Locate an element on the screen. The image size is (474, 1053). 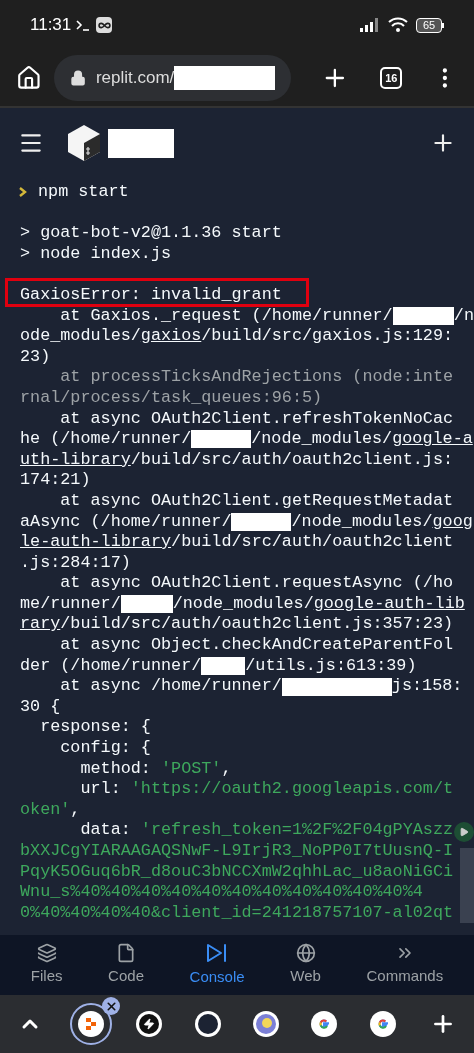
scrollbar-thumb is located at coordinates (467, 885).